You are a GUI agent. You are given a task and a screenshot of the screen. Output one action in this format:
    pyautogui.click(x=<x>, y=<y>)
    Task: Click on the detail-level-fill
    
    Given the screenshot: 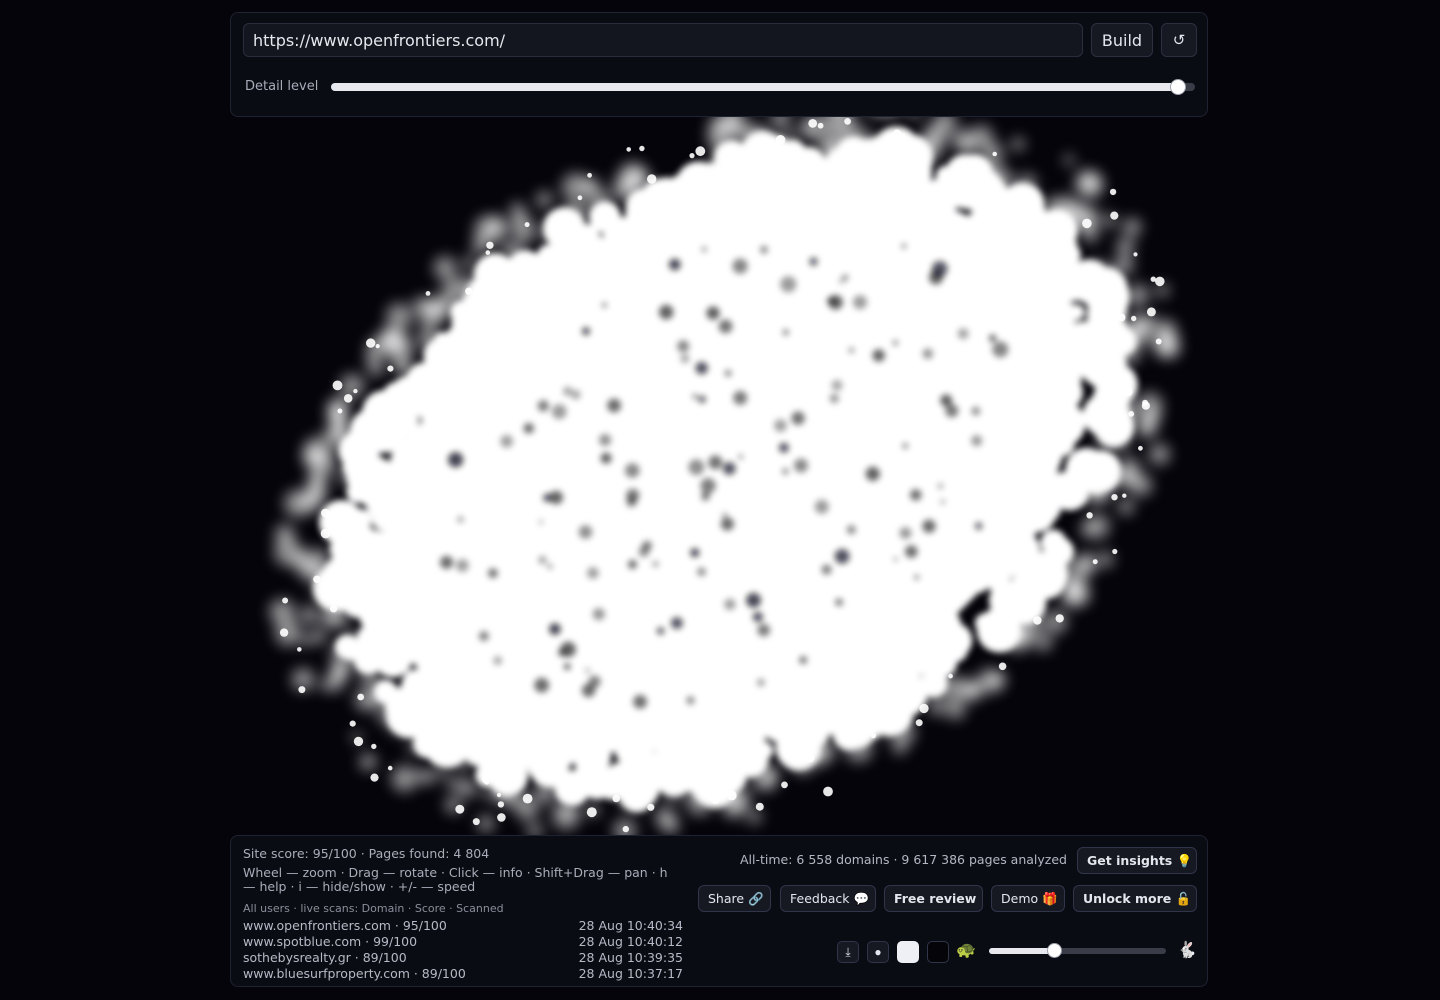 What is the action you would take?
    pyautogui.click(x=754, y=87)
    